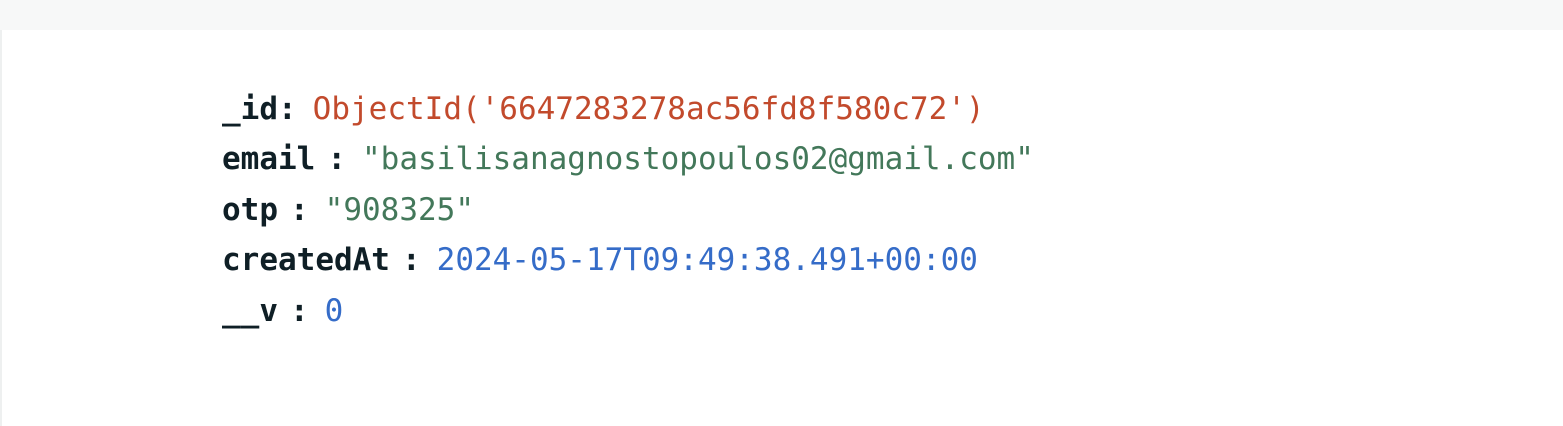 The height and width of the screenshot is (426, 1563). What do you see at coordinates (649, 109) in the screenshot?
I see `field-value-id: ObjectId('6647283278ac56fd8f580c72')` at bounding box center [649, 109].